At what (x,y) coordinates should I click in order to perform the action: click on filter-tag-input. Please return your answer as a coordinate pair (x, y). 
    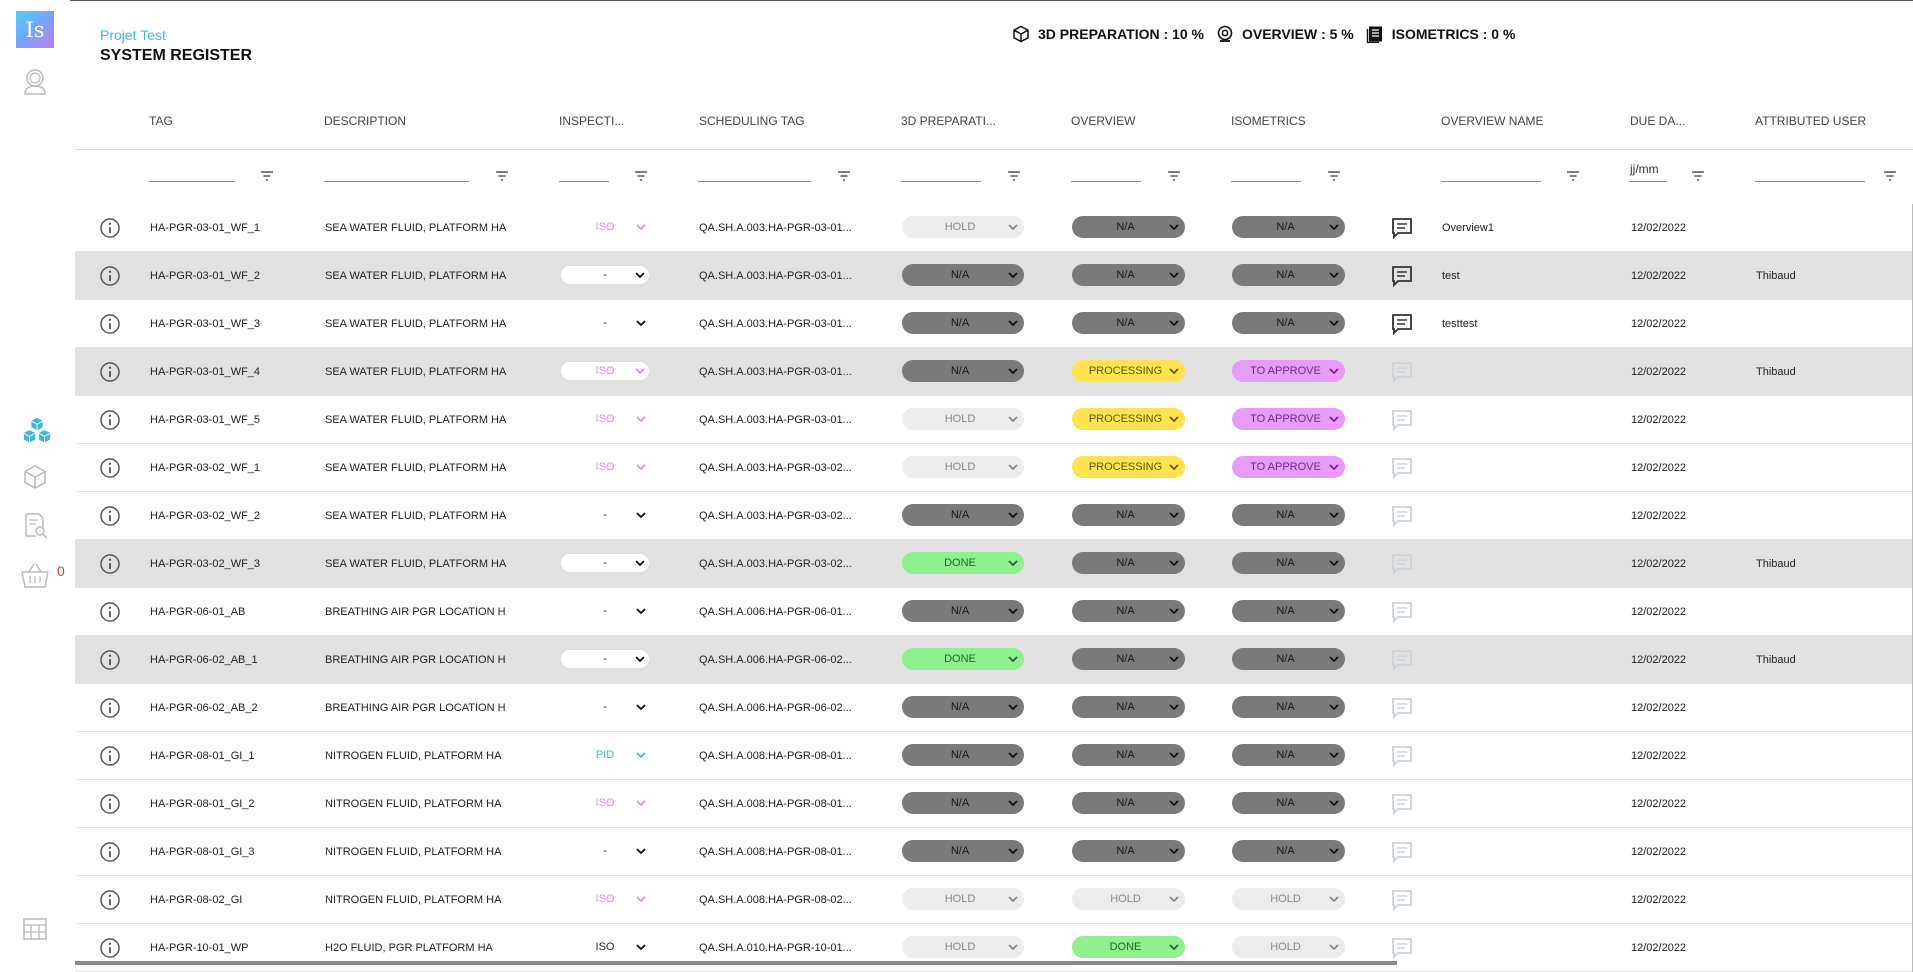
    Looking at the image, I should click on (191, 181).